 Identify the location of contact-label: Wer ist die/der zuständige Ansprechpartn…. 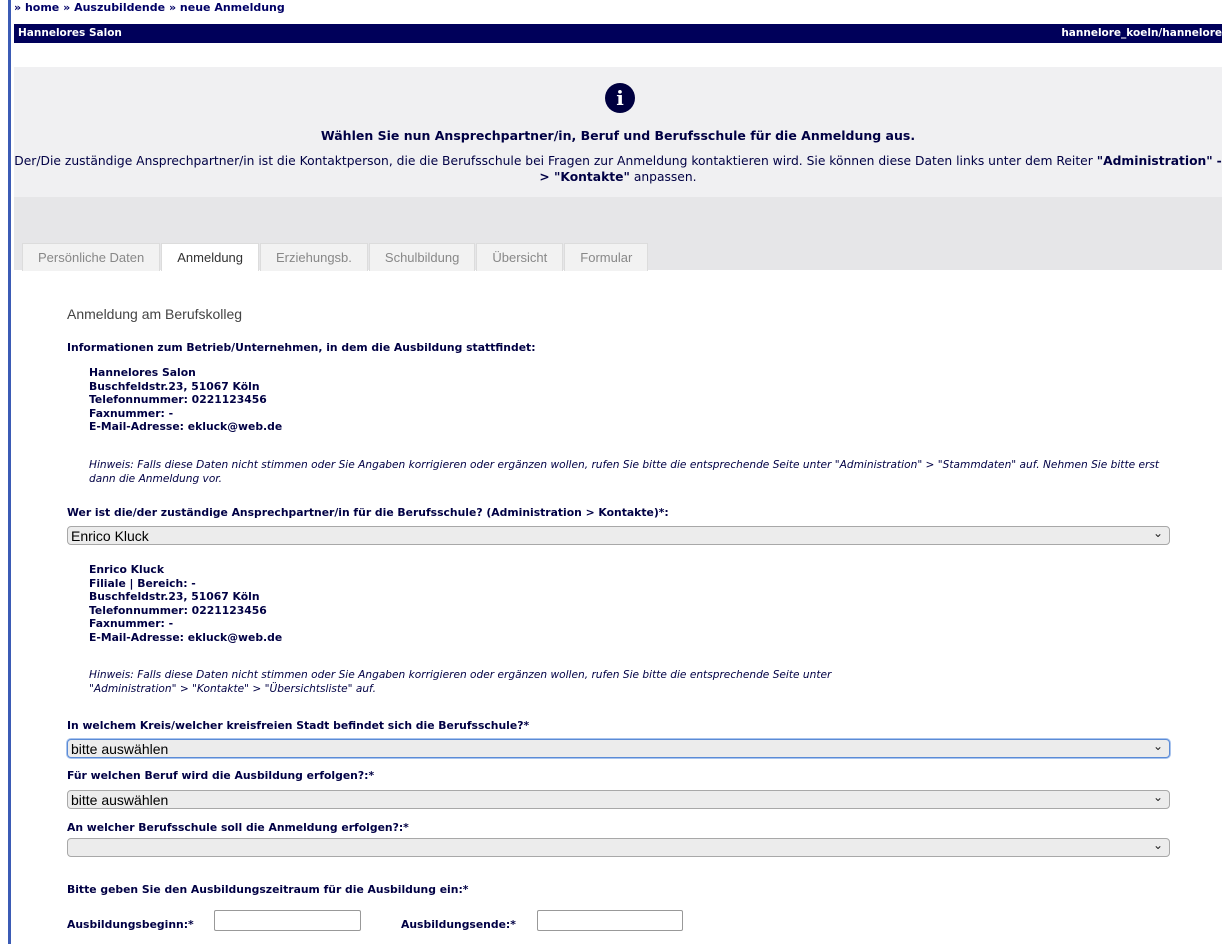
(368, 512).